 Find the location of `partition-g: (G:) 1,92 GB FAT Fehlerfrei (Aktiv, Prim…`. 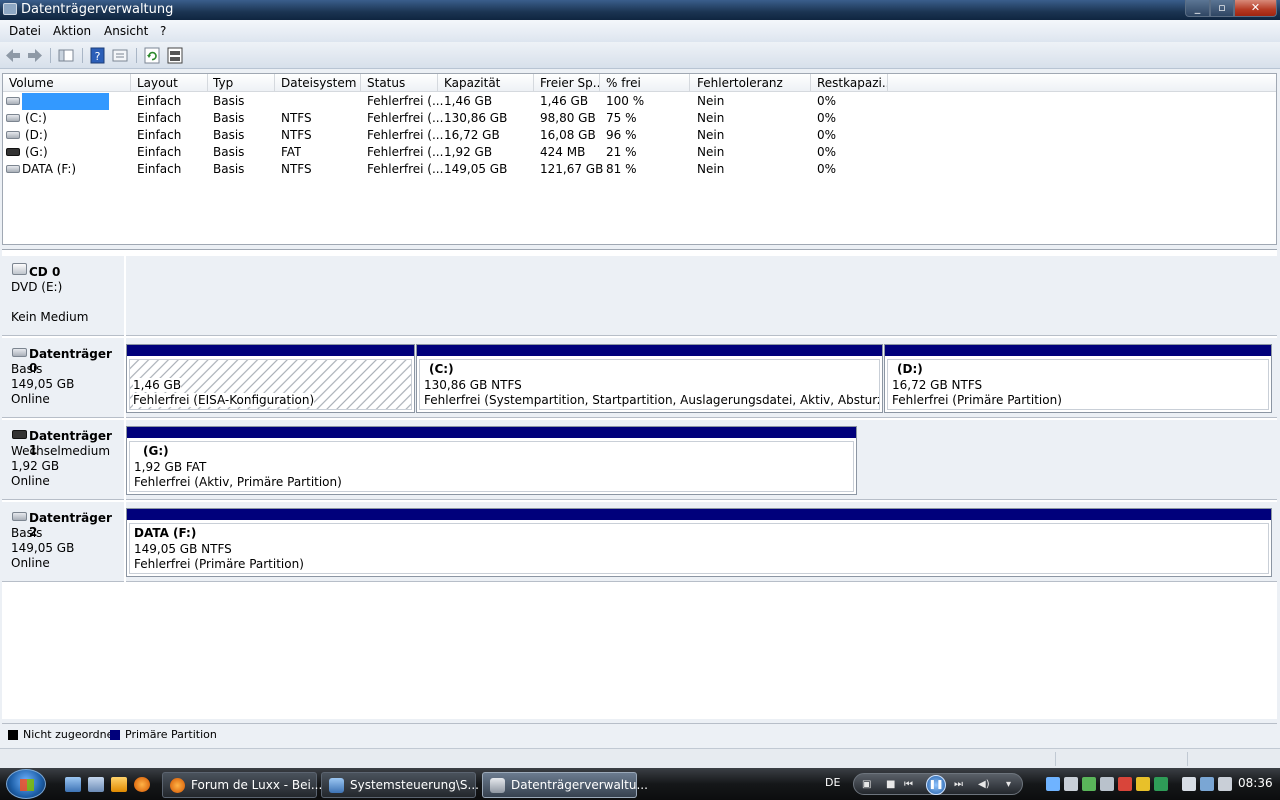

partition-g: (G:) 1,92 GB FAT Fehlerfrei (Aktiv, Prim… is located at coordinates (491, 460).